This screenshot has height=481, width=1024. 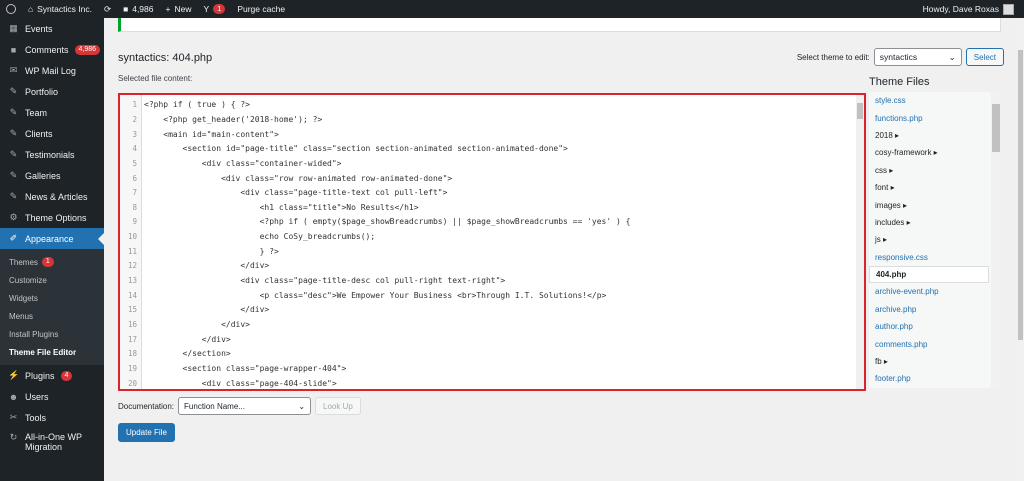 What do you see at coordinates (52, 280) in the screenshot?
I see `submenu-item-customize: Customize` at bounding box center [52, 280].